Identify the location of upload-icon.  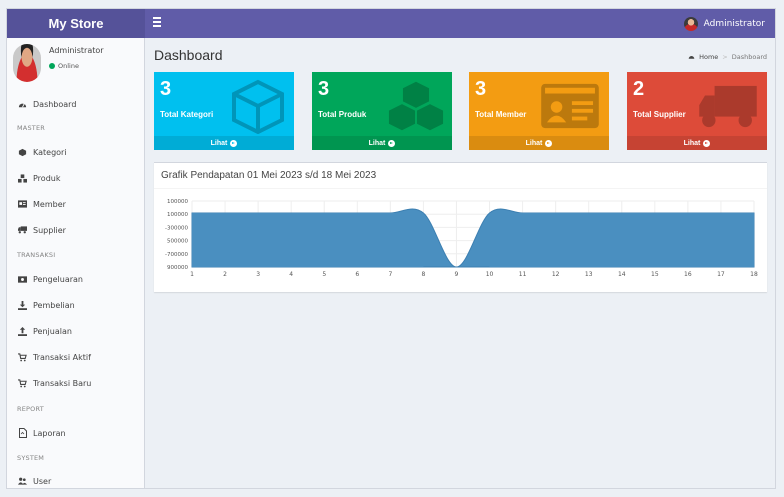
(22, 331).